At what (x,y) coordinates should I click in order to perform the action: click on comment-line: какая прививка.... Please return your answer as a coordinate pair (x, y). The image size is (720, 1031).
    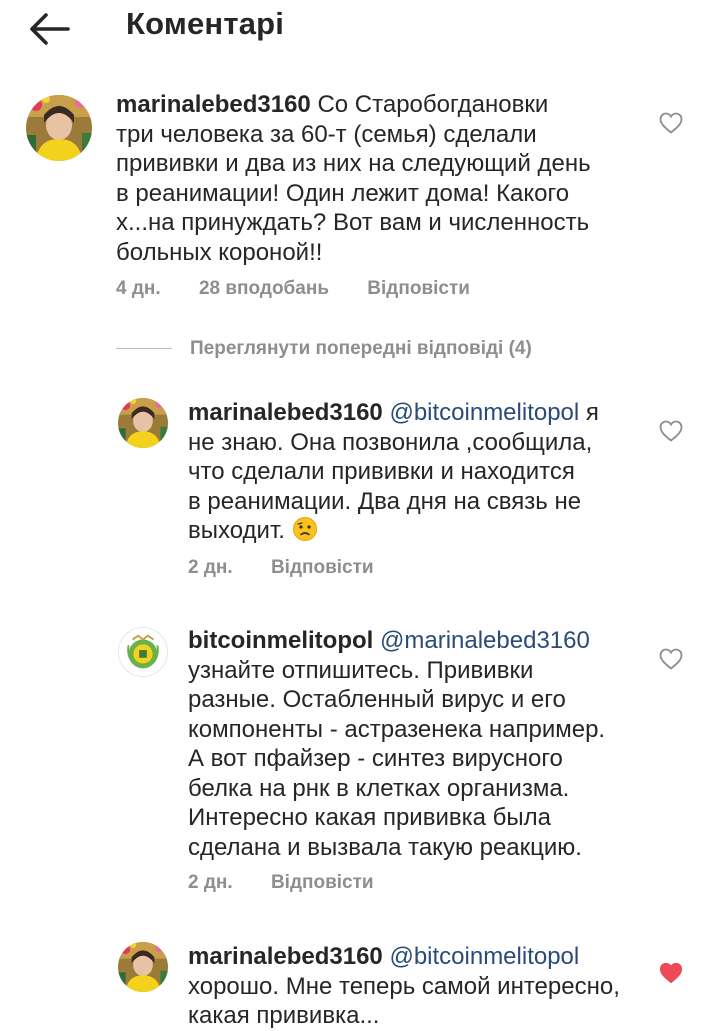
    Looking at the image, I should click on (284, 1015).